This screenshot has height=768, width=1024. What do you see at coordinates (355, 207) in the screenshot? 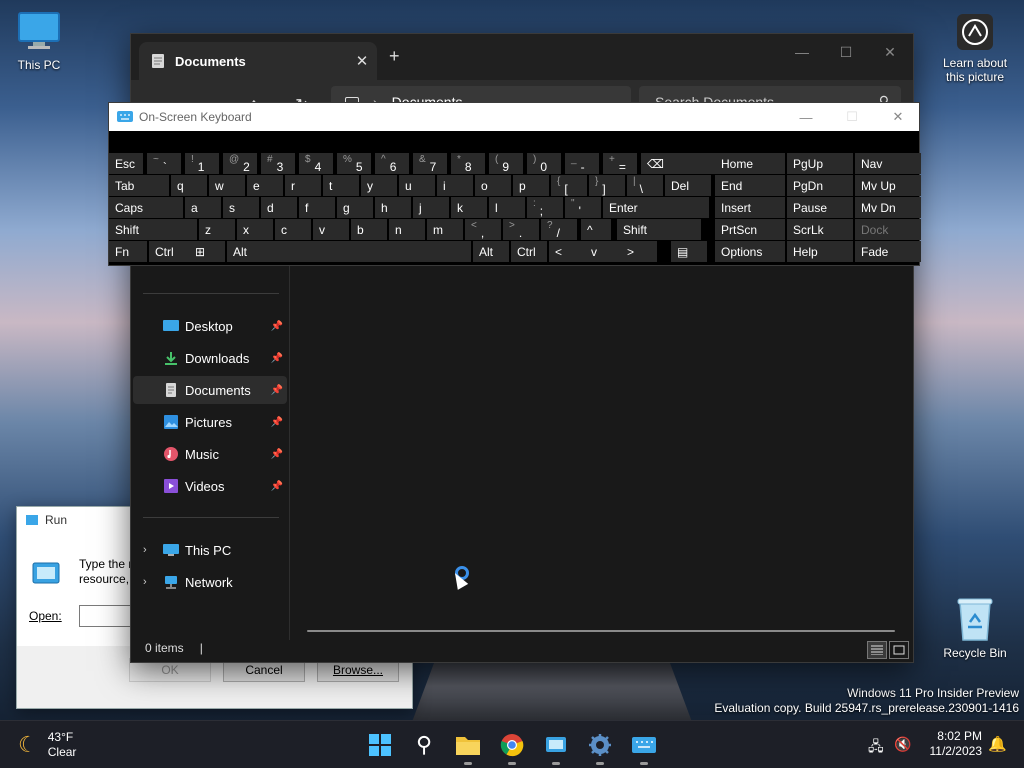
I see `osk-key: g` at bounding box center [355, 207].